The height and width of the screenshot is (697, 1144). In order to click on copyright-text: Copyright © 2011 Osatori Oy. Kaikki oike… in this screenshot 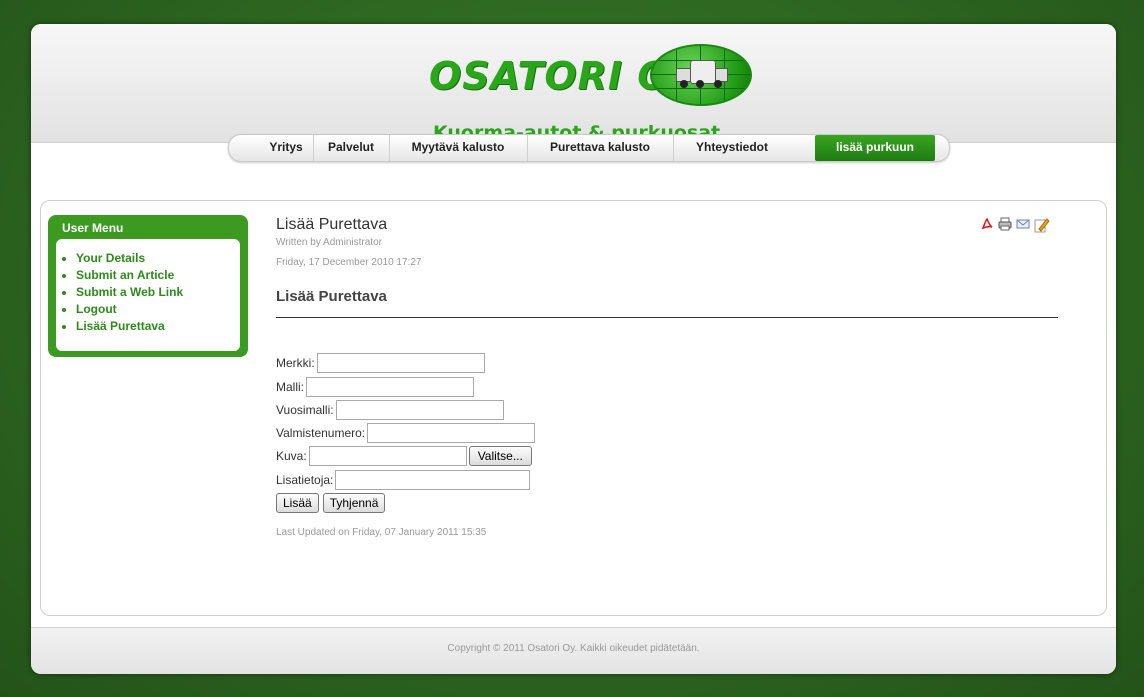, I will do `click(573, 648)`.